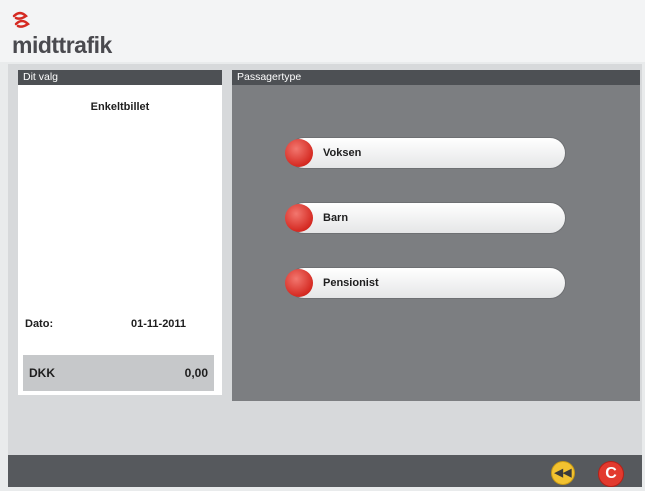 This screenshot has height=491, width=645. I want to click on rewind-icon: ◀◀, so click(563, 473).